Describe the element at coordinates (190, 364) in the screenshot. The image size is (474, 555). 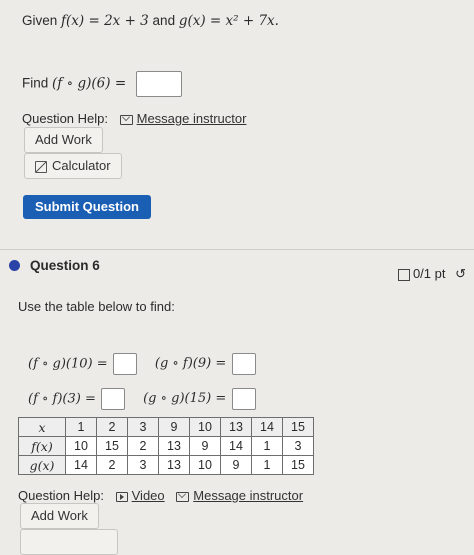
I see `q6-expr-2: (g ∘ f)(9) =` at that location.